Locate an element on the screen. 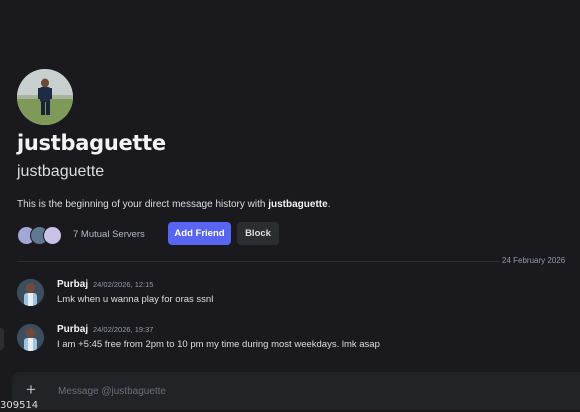  intro-suffix: . is located at coordinates (329, 204).